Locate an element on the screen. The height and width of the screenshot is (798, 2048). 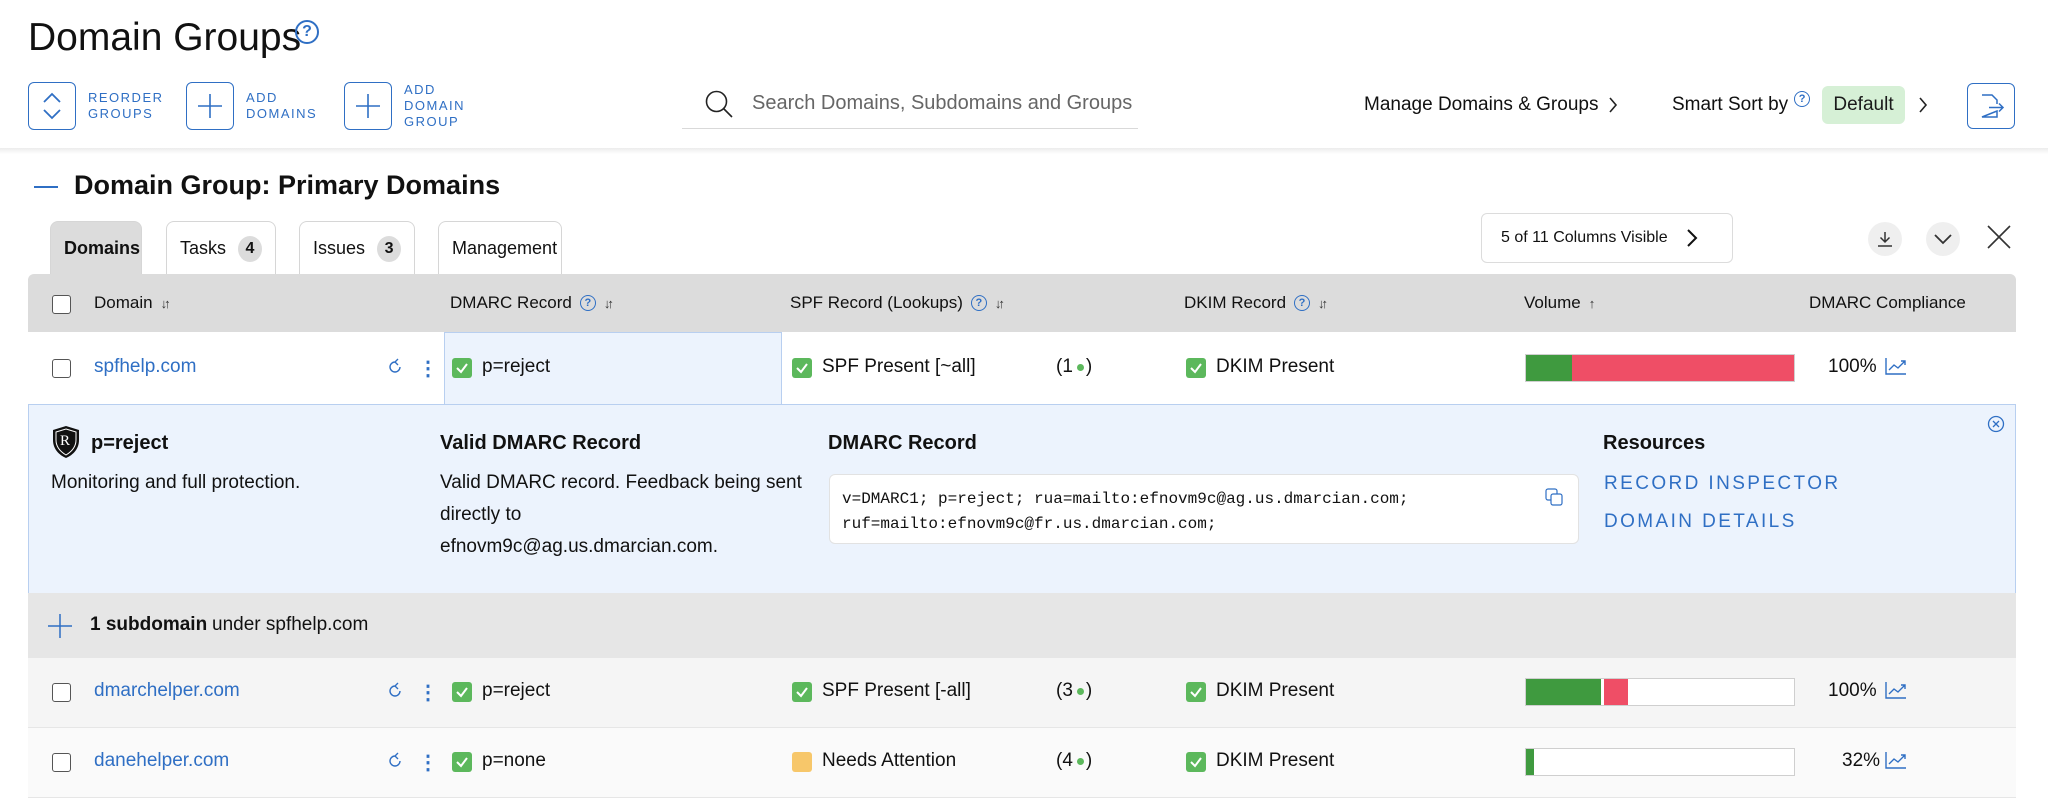
column-header-dkim: DKIM Record ? ↓↑ is located at coordinates (1256, 303).